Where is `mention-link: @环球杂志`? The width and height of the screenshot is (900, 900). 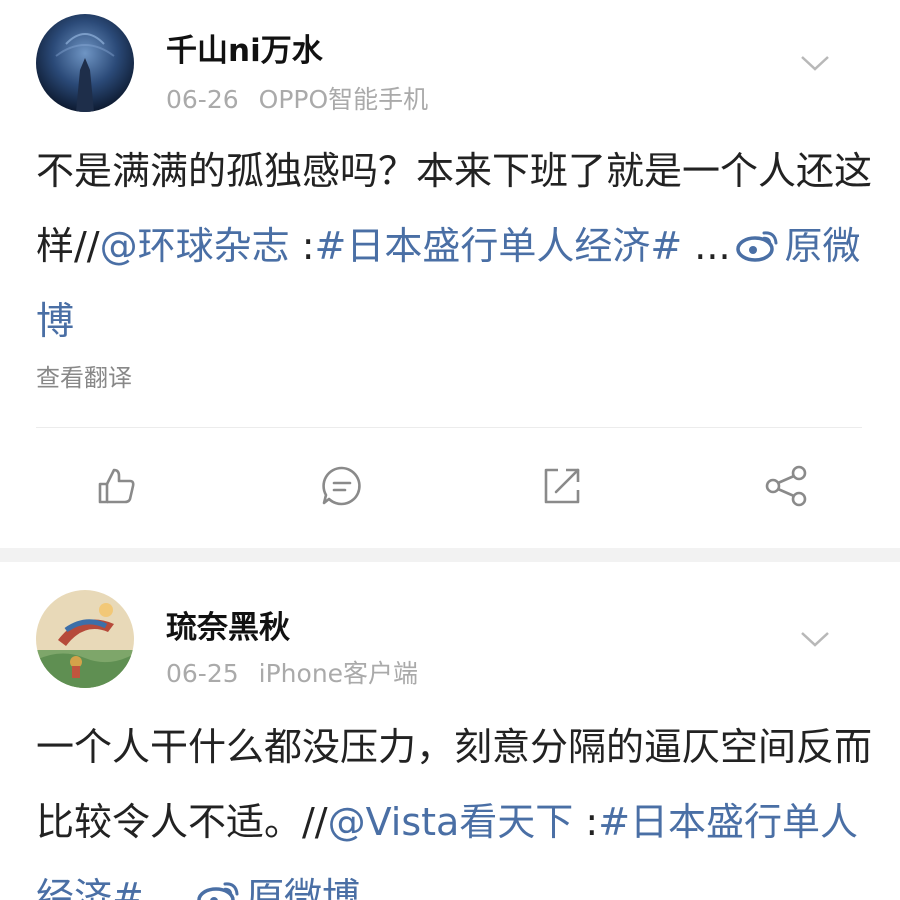
mention-link: @环球杂志 is located at coordinates (195, 246).